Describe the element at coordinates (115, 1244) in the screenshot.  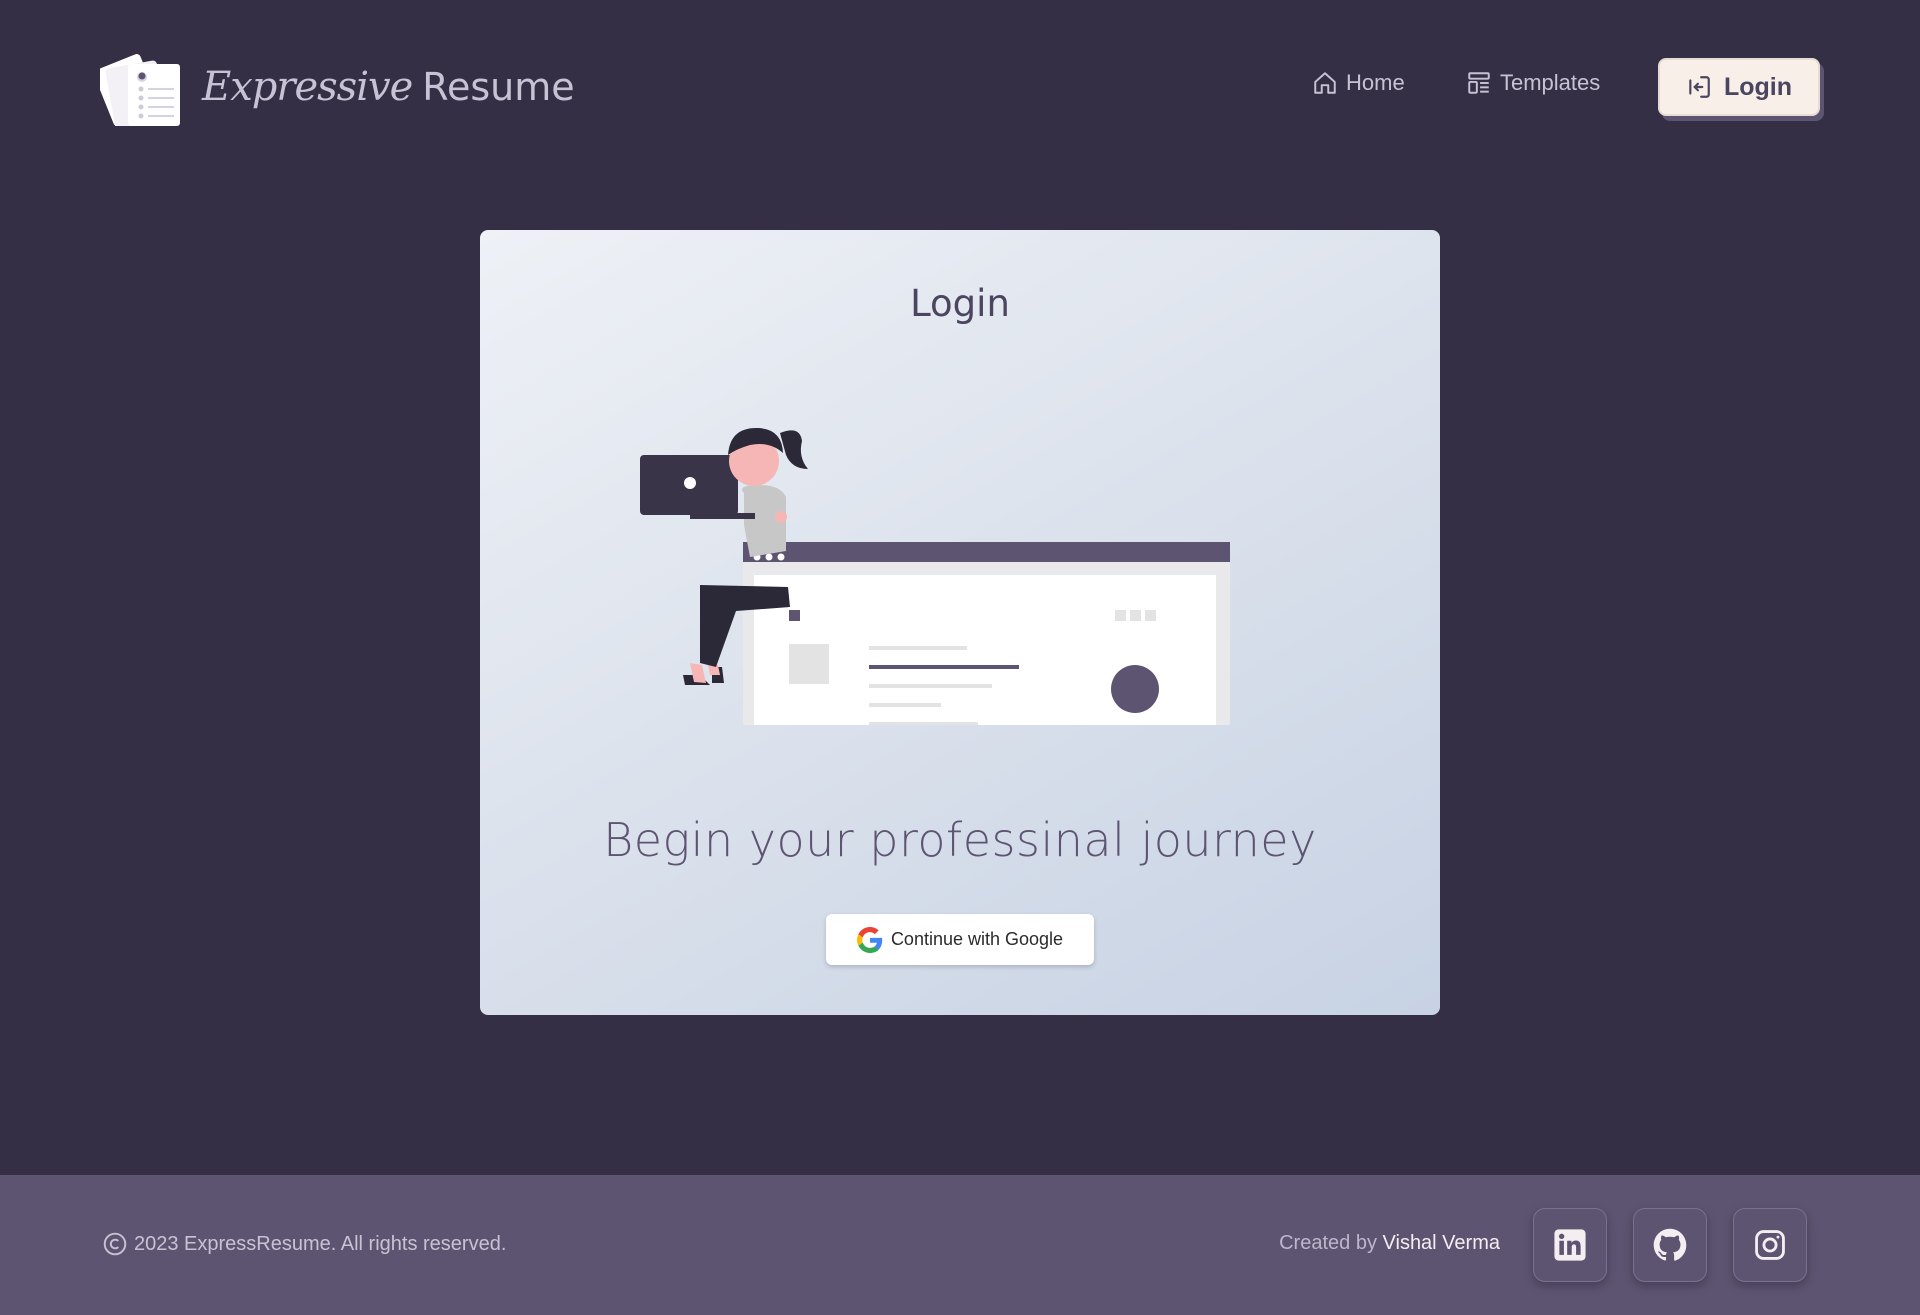
I see `copyright-icon` at that location.